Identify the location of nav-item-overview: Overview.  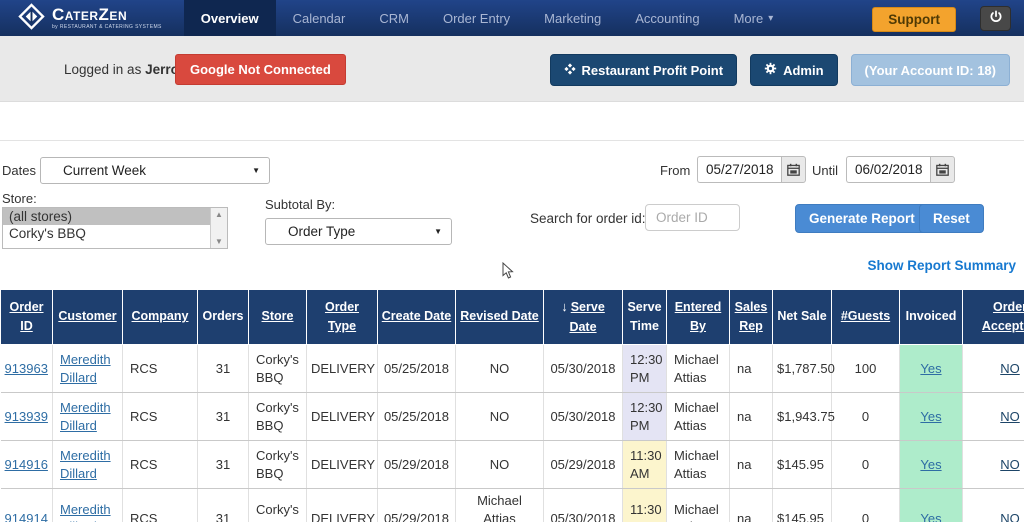
(229, 18).